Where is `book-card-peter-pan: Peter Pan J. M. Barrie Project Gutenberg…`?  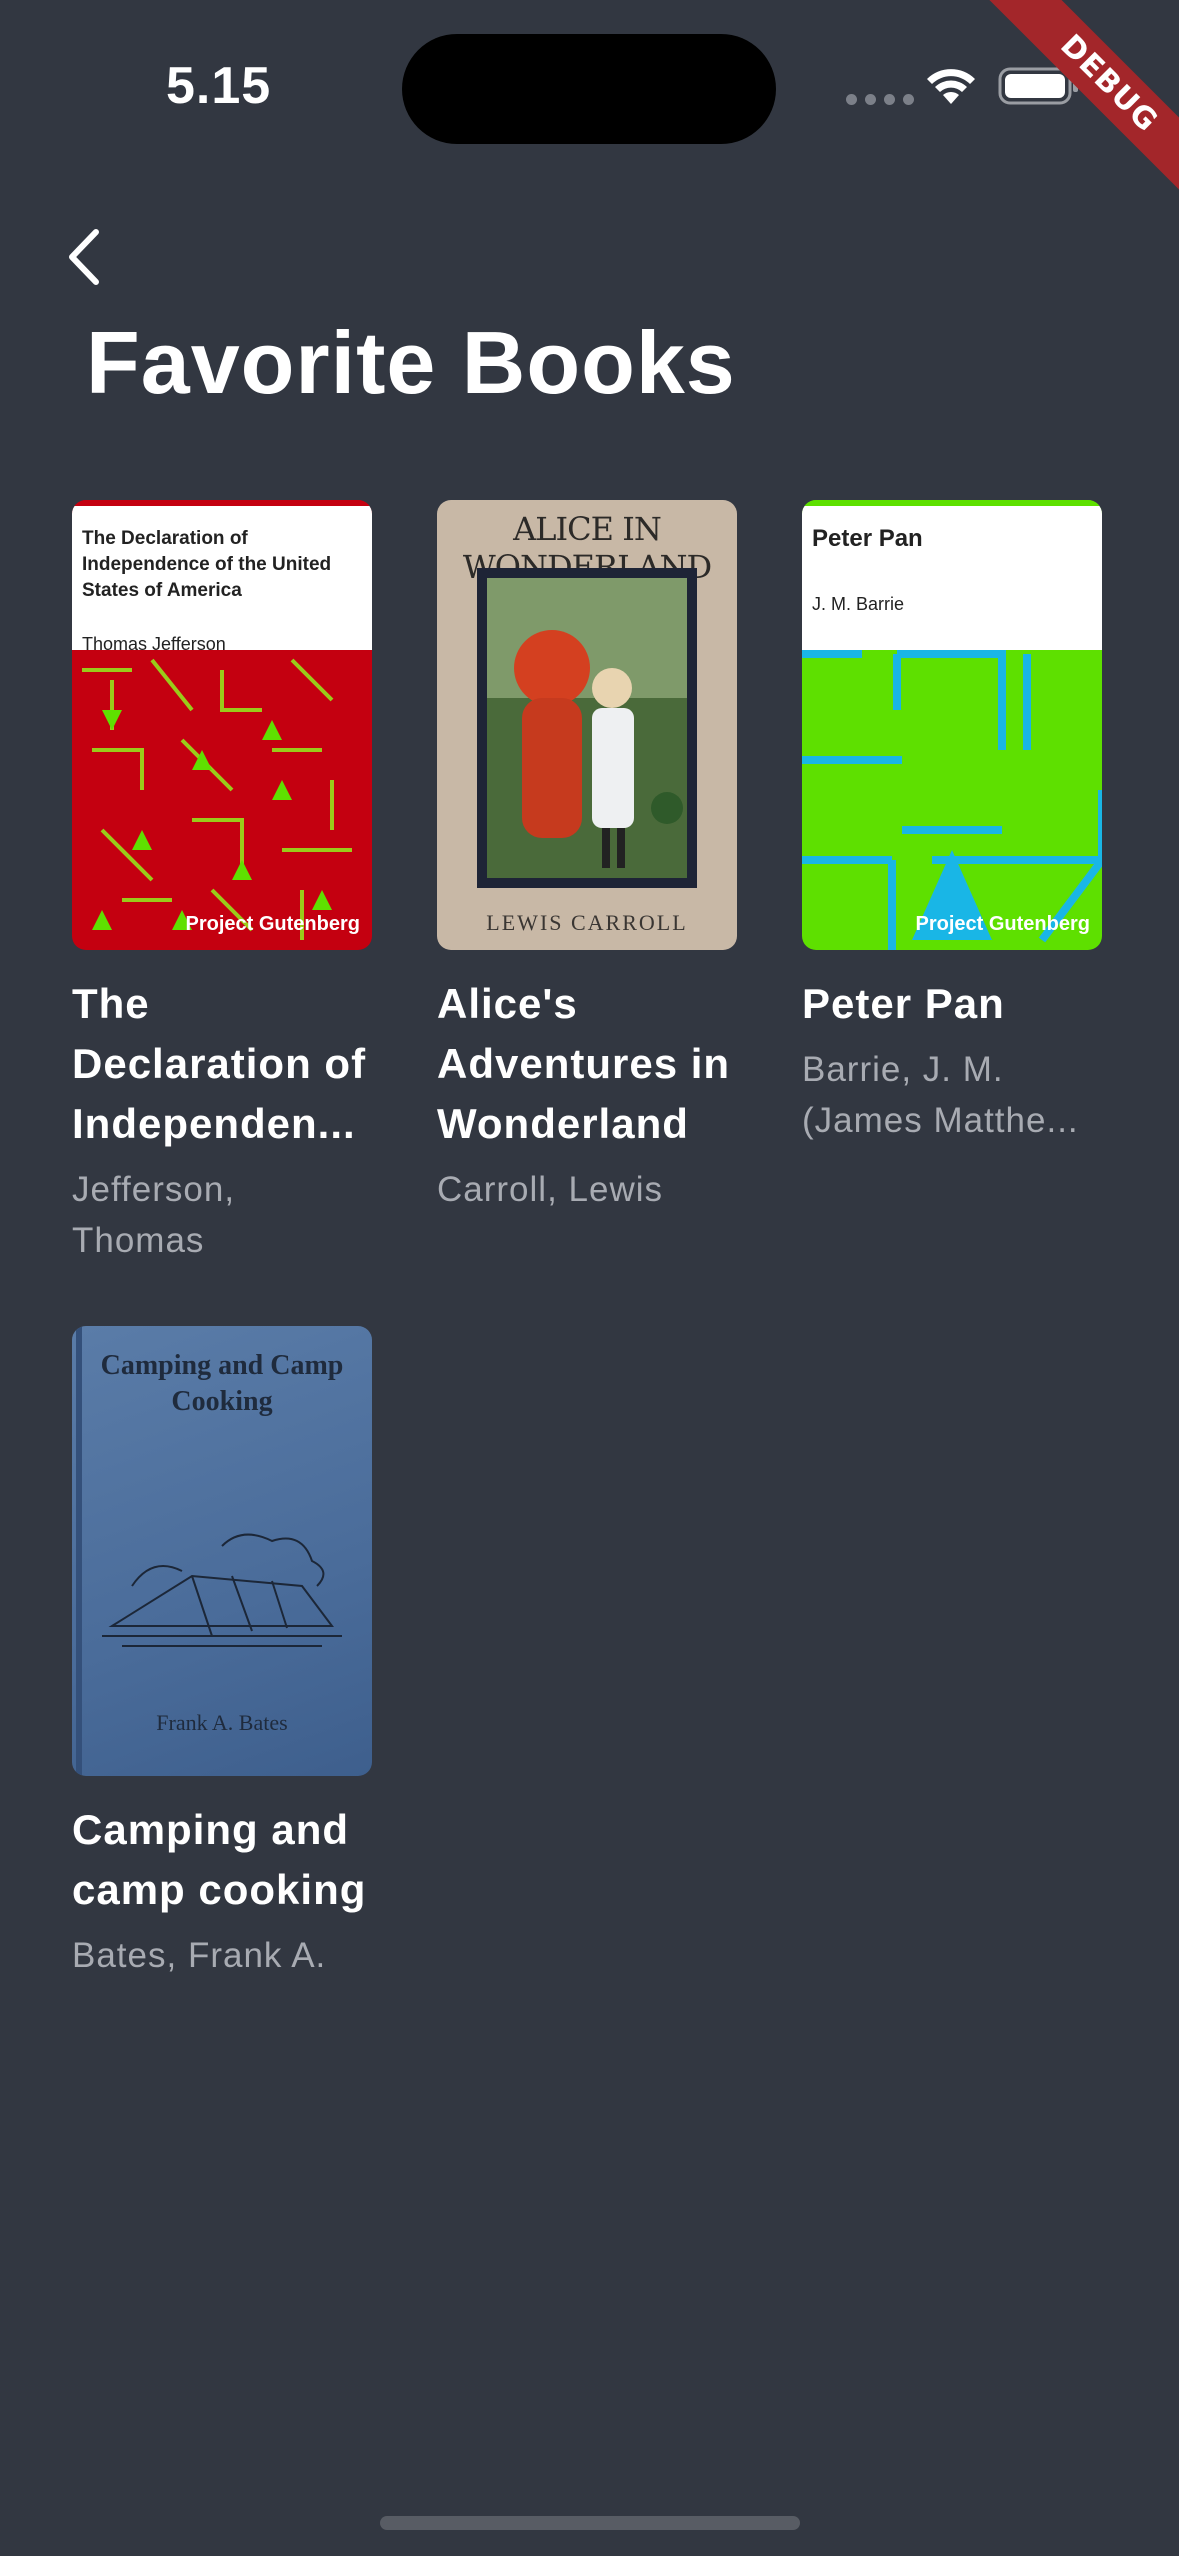
book-card-peter-pan: Peter Pan J. M. Barrie Project Gutenberg… is located at coordinates (952, 823).